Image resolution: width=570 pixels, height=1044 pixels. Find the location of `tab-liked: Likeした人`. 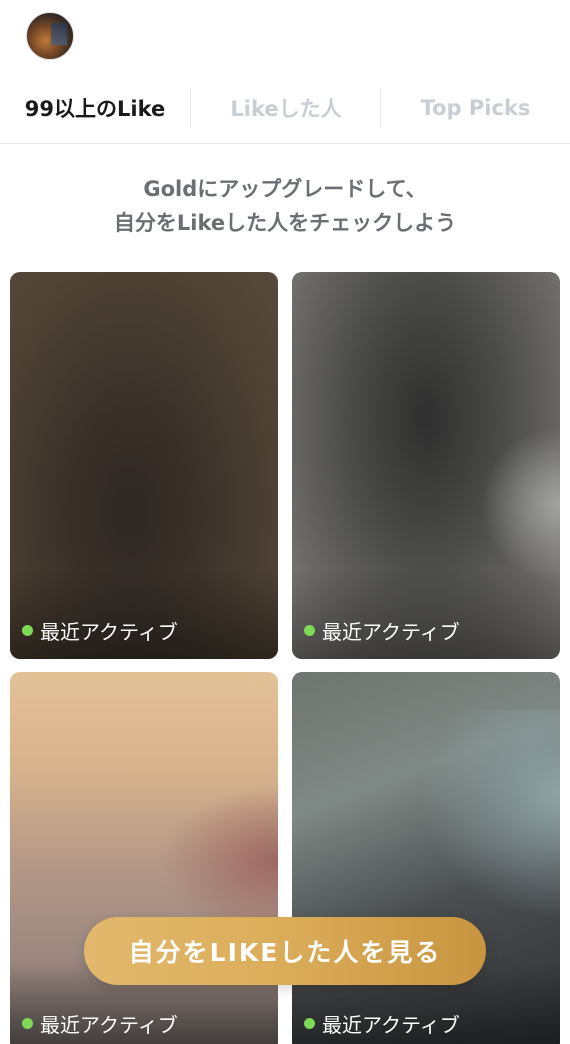

tab-liked: Likeした人 is located at coordinates (286, 108).